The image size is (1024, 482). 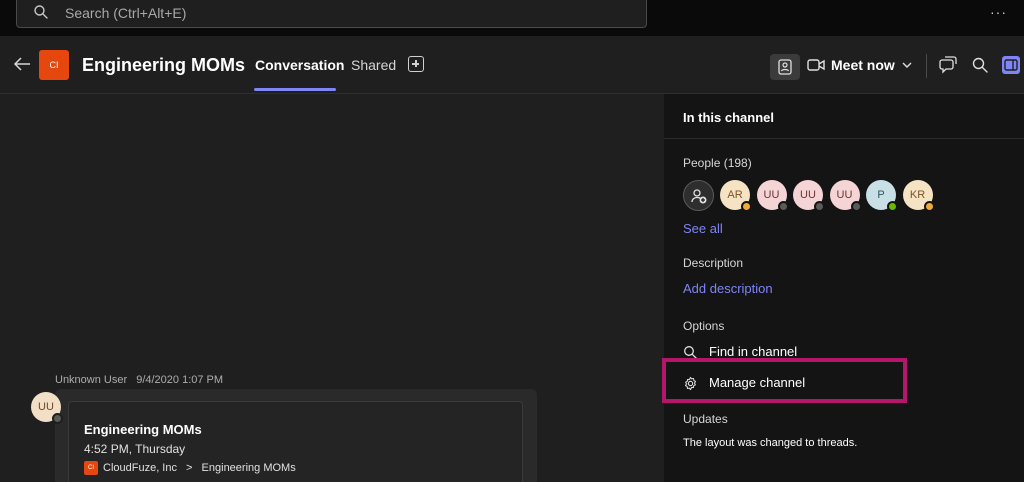 I want to click on avatar: UU, so click(x=47, y=408).